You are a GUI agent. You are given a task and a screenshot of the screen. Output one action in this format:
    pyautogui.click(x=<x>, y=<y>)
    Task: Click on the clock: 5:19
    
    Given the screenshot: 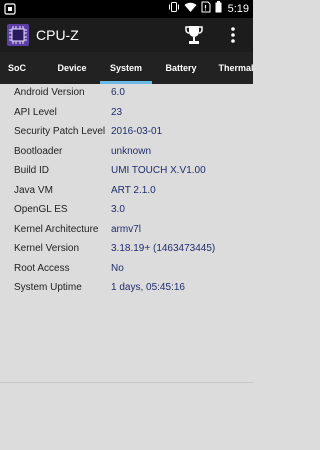 What is the action you would take?
    pyautogui.click(x=238, y=9)
    